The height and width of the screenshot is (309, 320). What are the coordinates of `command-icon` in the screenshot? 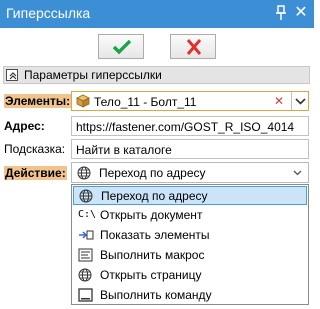 It's located at (86, 295).